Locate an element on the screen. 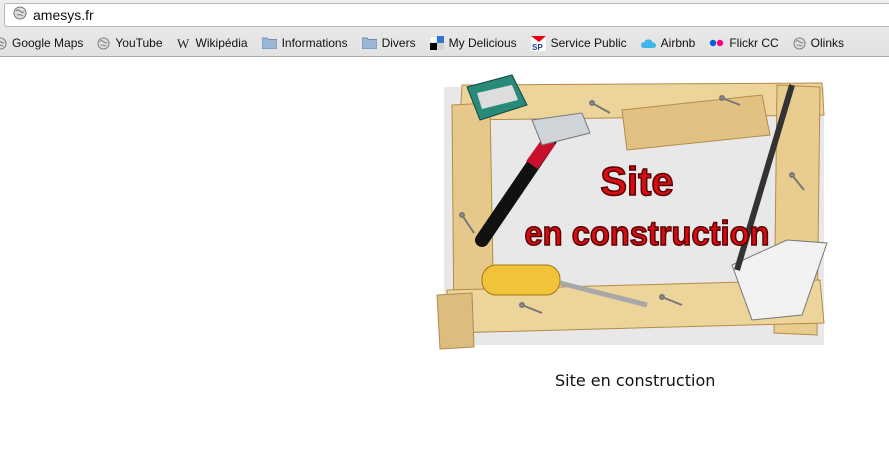 The image size is (889, 457). delicious-icon is located at coordinates (436, 43).